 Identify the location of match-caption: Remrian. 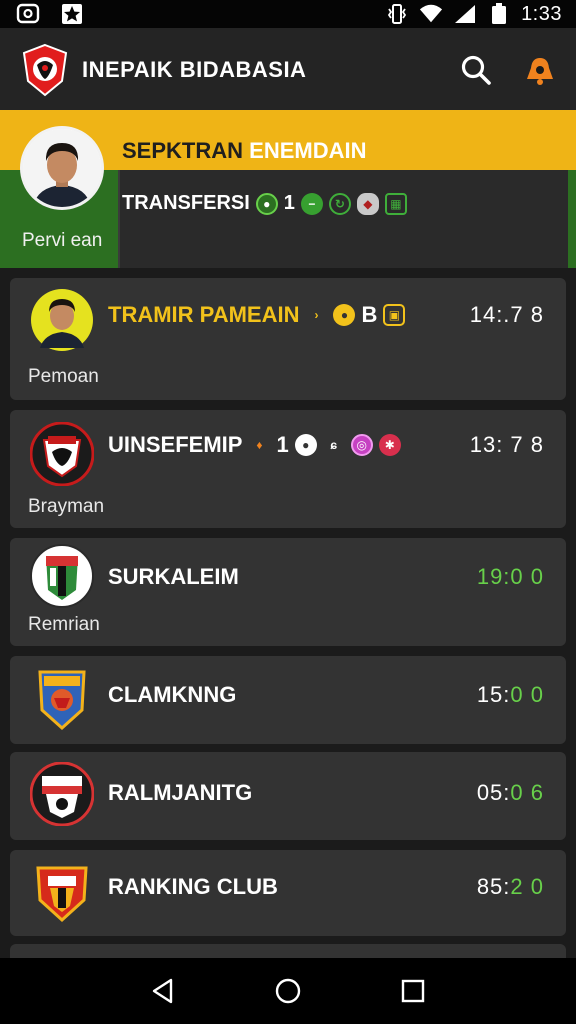
(64, 624).